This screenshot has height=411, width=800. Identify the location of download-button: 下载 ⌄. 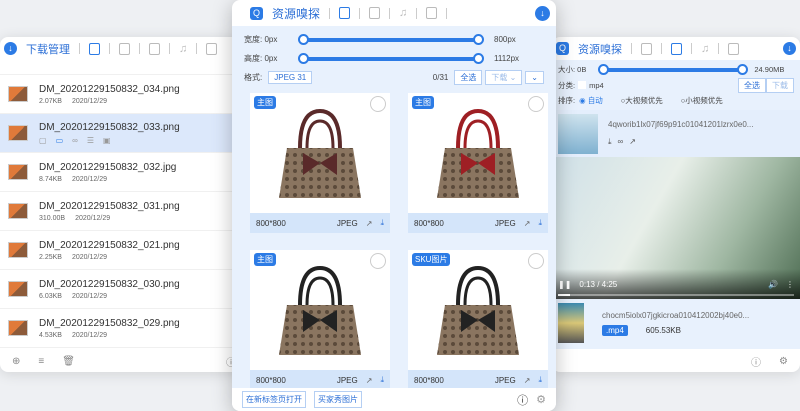
(504, 77).